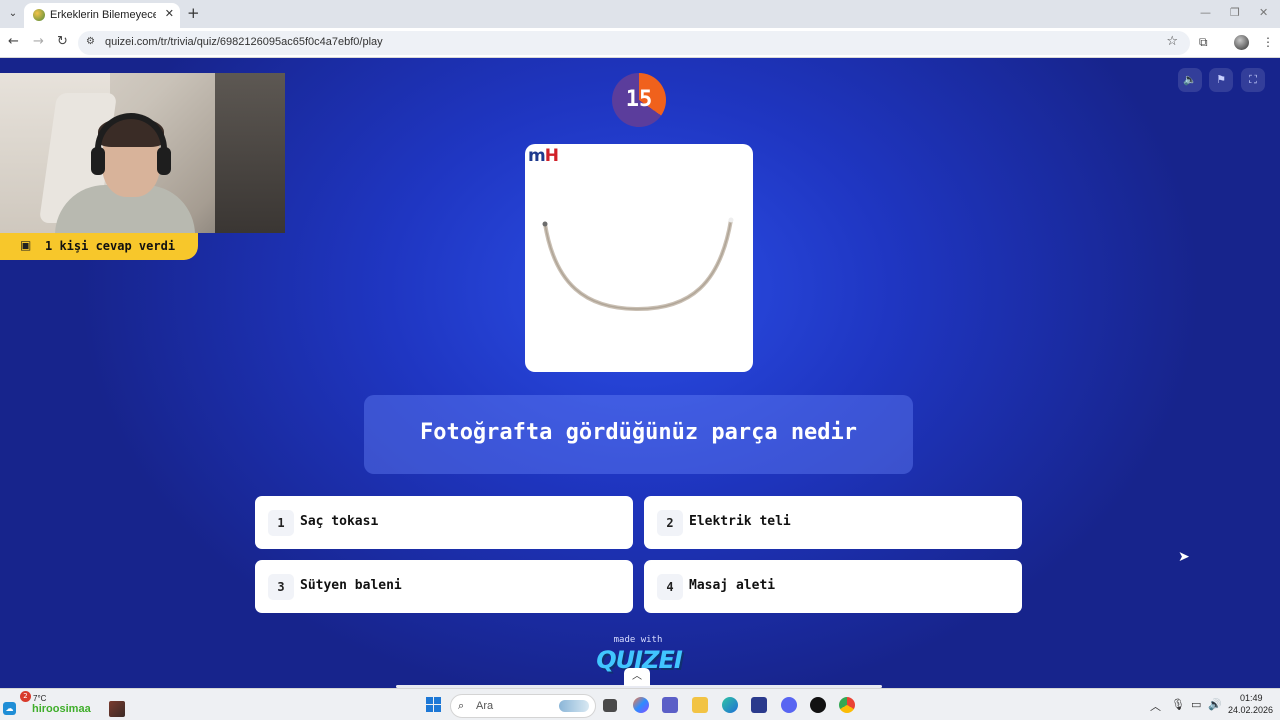 This screenshot has width=1280, height=720. What do you see at coordinates (1196, 704) in the screenshot?
I see `network-icon: ▭` at bounding box center [1196, 704].